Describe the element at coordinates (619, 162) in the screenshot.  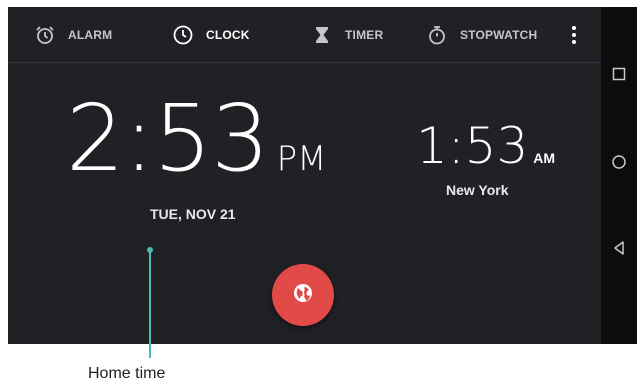
I see `home-icon` at that location.